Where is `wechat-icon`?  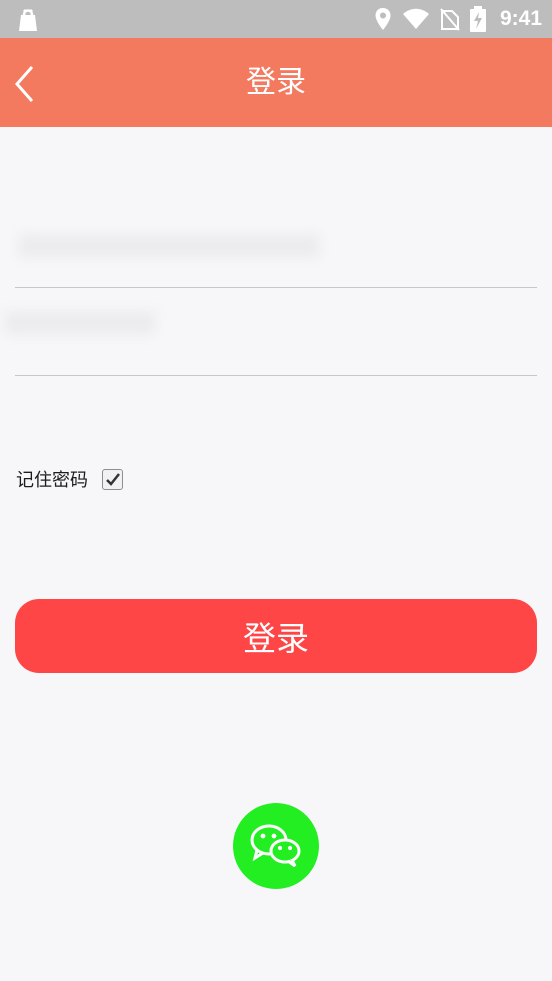 wechat-icon is located at coordinates (275, 846).